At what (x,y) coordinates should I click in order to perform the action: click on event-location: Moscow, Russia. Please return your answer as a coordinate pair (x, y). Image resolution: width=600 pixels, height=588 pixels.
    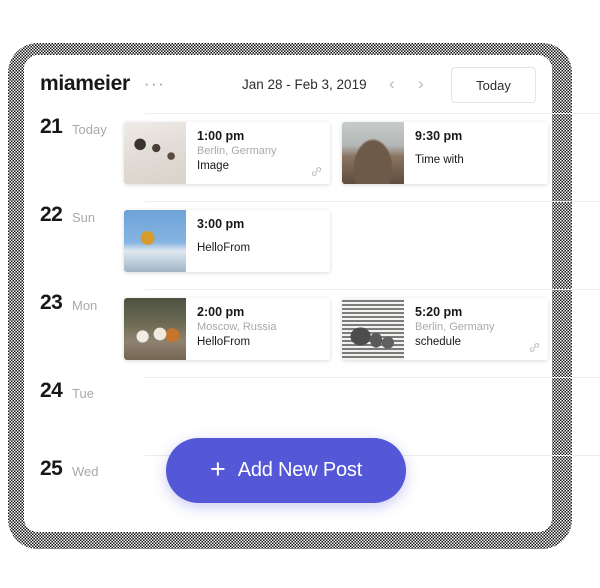
    Looking at the image, I should click on (237, 327).